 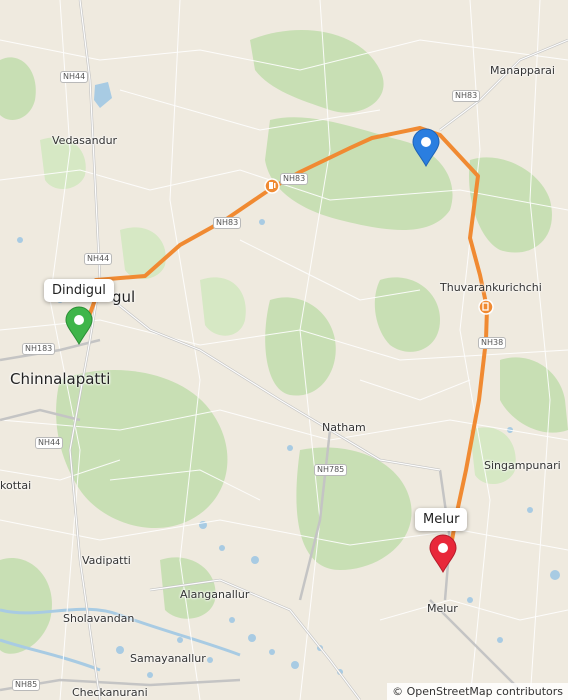 I want to click on map-attribution: © OpenStreetMap contributors, so click(x=477, y=691).